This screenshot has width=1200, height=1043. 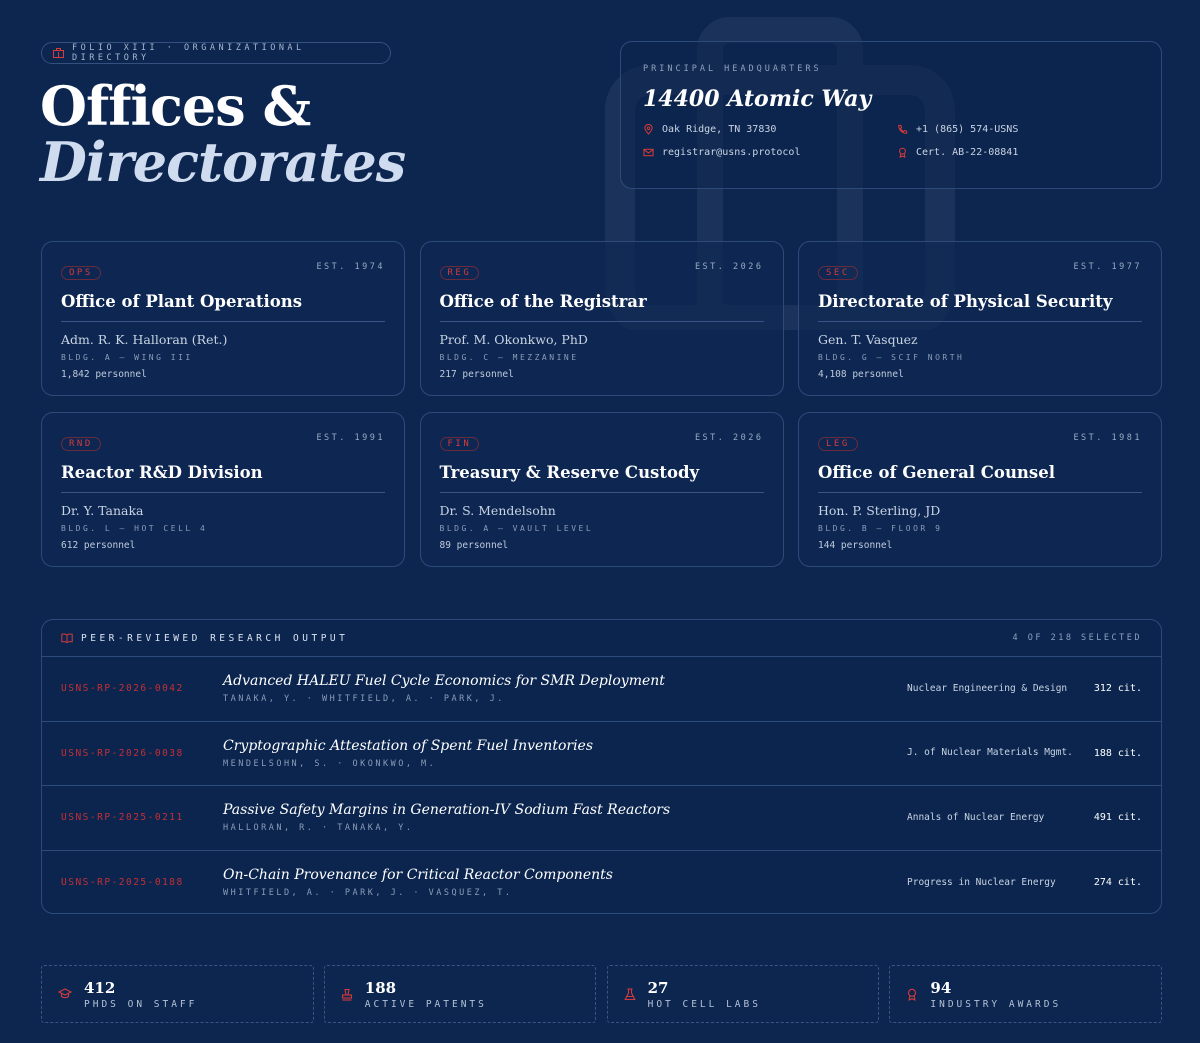 What do you see at coordinates (67, 638) in the screenshot?
I see `open-book-icon` at bounding box center [67, 638].